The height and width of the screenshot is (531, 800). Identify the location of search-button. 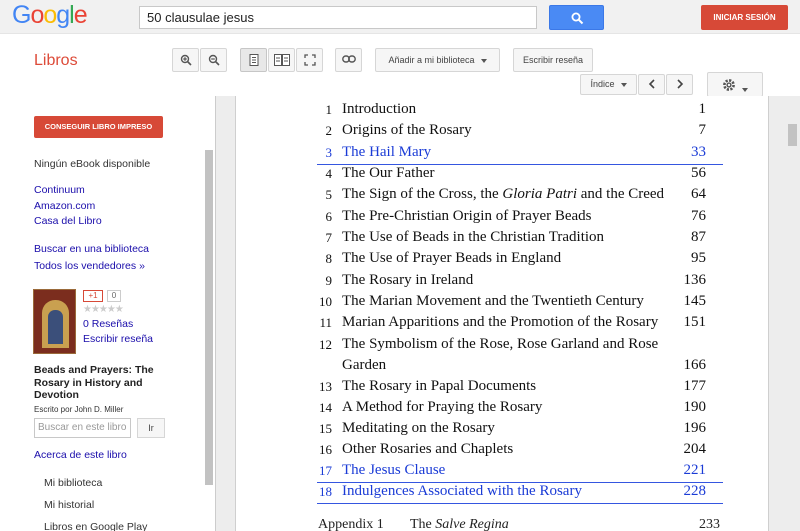
(576, 17).